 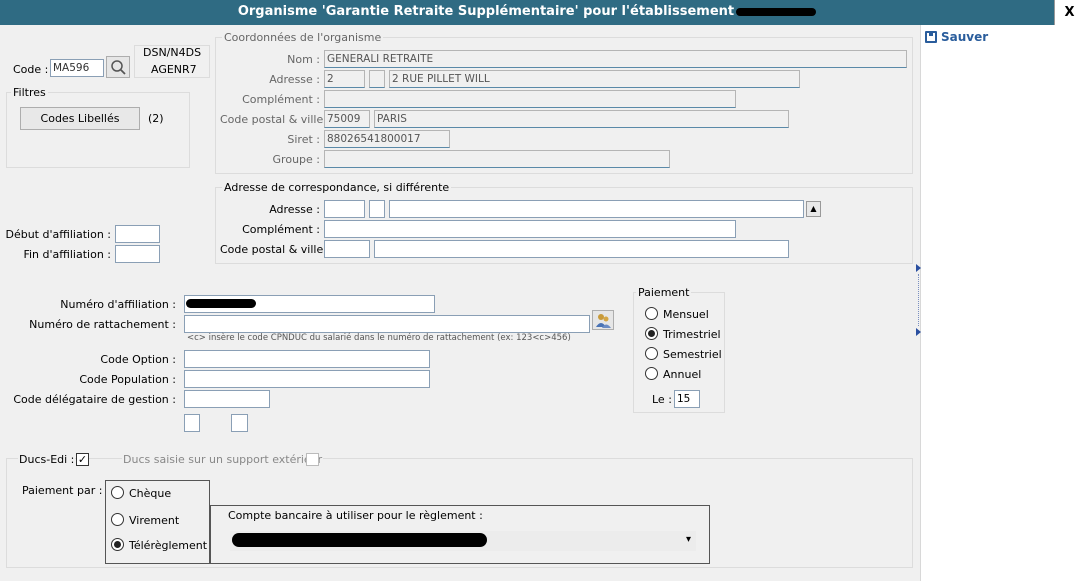 I want to click on ducs-edi-checkbox: ✓, so click(x=82, y=459).